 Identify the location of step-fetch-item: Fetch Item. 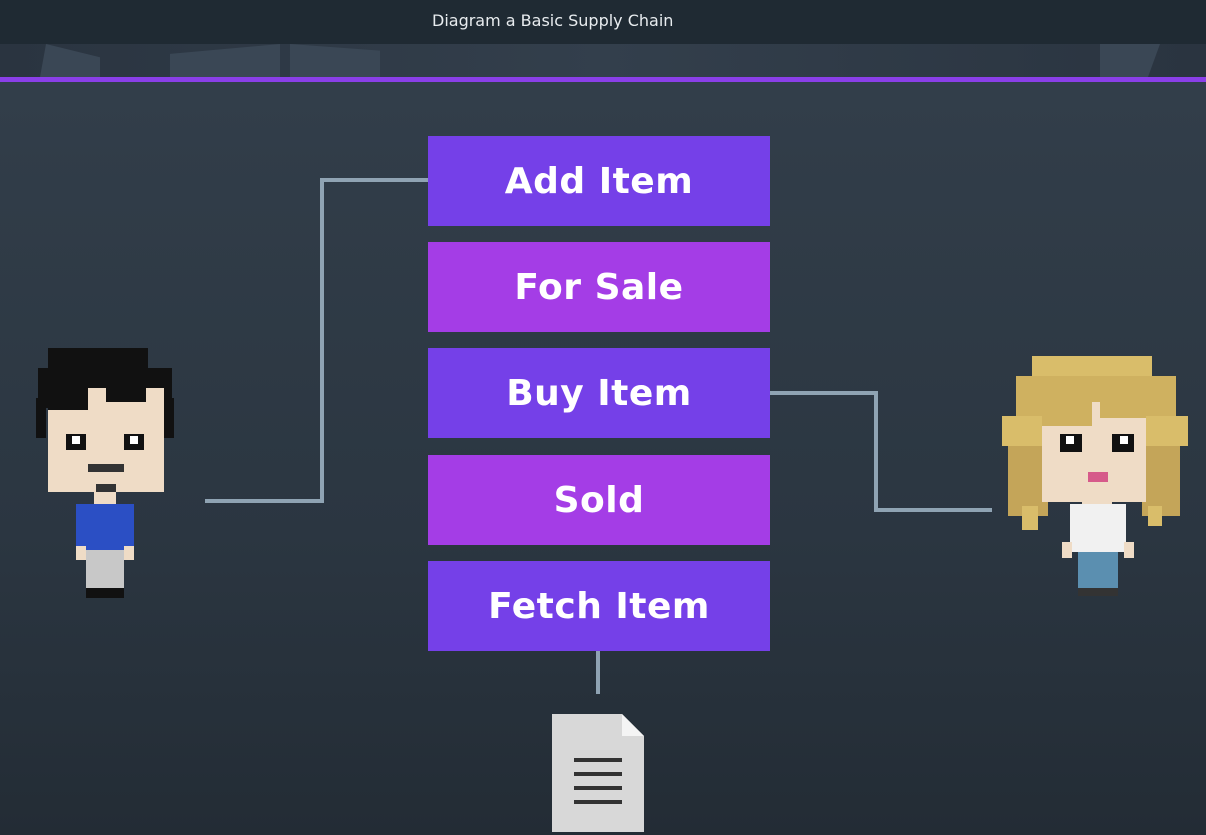
(599, 606).